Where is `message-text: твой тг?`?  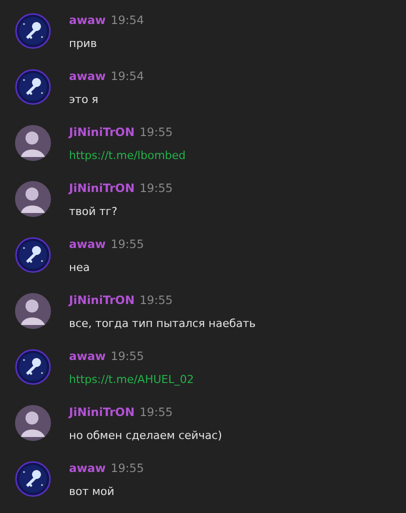
message-text: твой тг? is located at coordinates (93, 212).